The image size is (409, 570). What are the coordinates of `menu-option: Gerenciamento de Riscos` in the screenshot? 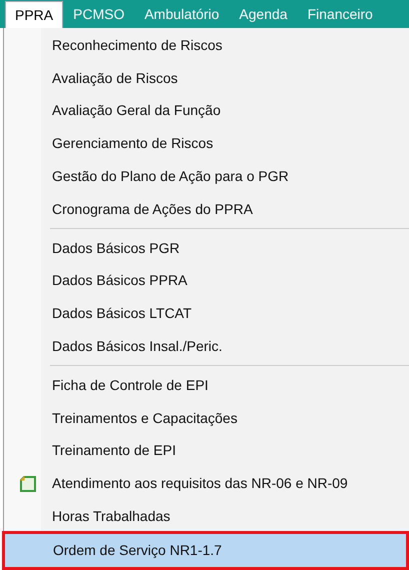 It's located at (206, 143).